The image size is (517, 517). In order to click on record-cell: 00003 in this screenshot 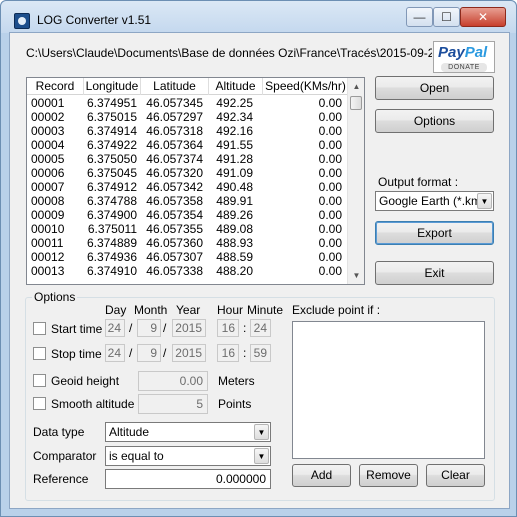, I will do `click(48, 131)`.